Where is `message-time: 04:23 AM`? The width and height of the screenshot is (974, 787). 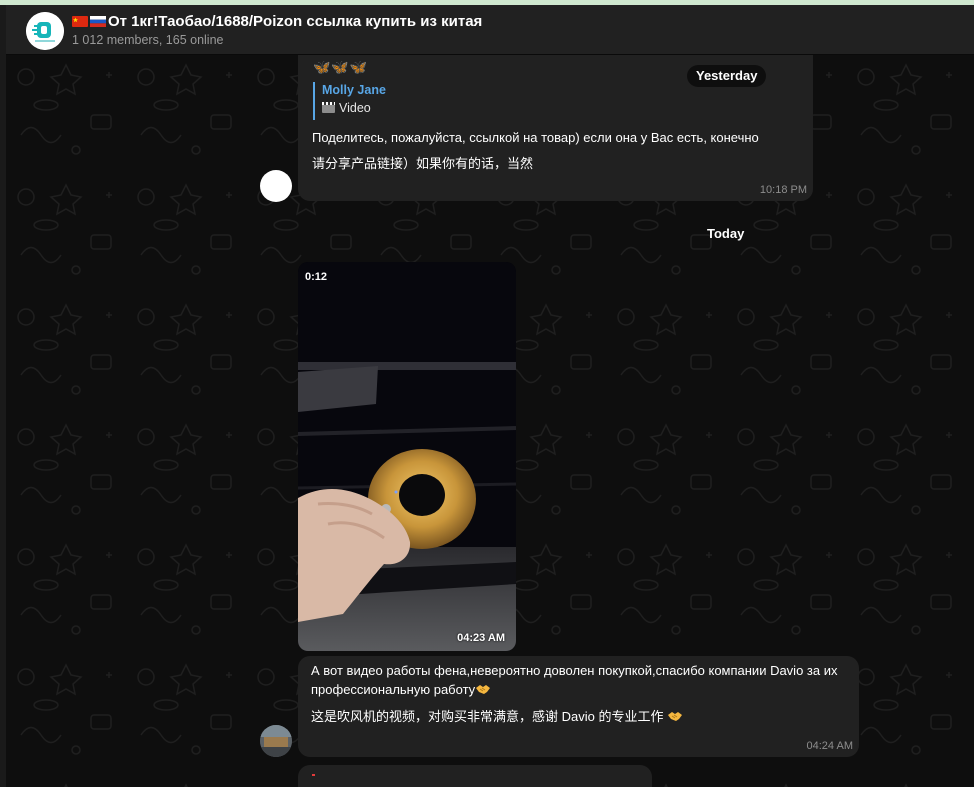
message-time: 04:23 AM is located at coordinates (481, 638).